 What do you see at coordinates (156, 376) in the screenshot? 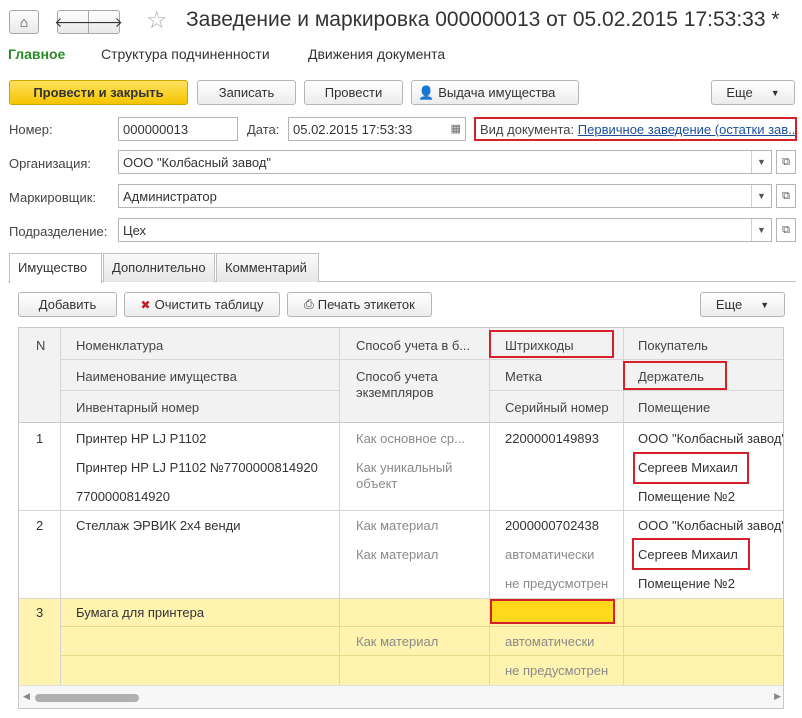
I see `header-property-name: Наименование имущества` at bounding box center [156, 376].